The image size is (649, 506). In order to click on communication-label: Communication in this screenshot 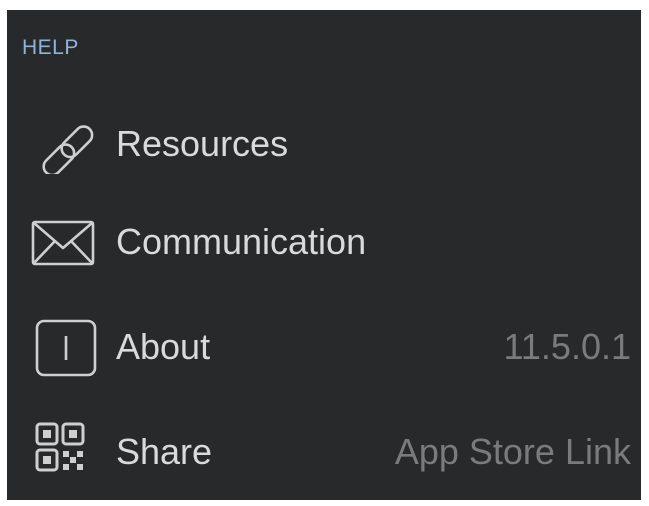, I will do `click(241, 241)`.